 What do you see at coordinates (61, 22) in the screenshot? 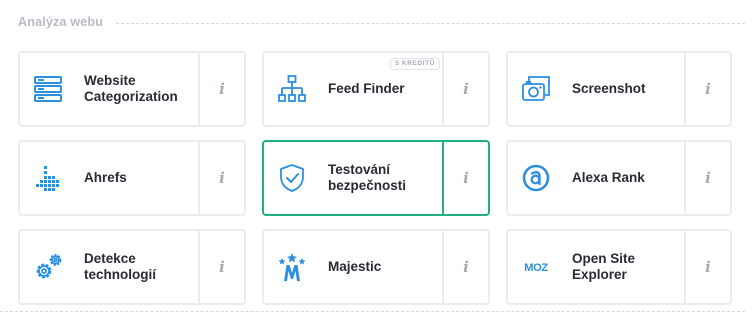
I see `section-title: Analýza webu` at bounding box center [61, 22].